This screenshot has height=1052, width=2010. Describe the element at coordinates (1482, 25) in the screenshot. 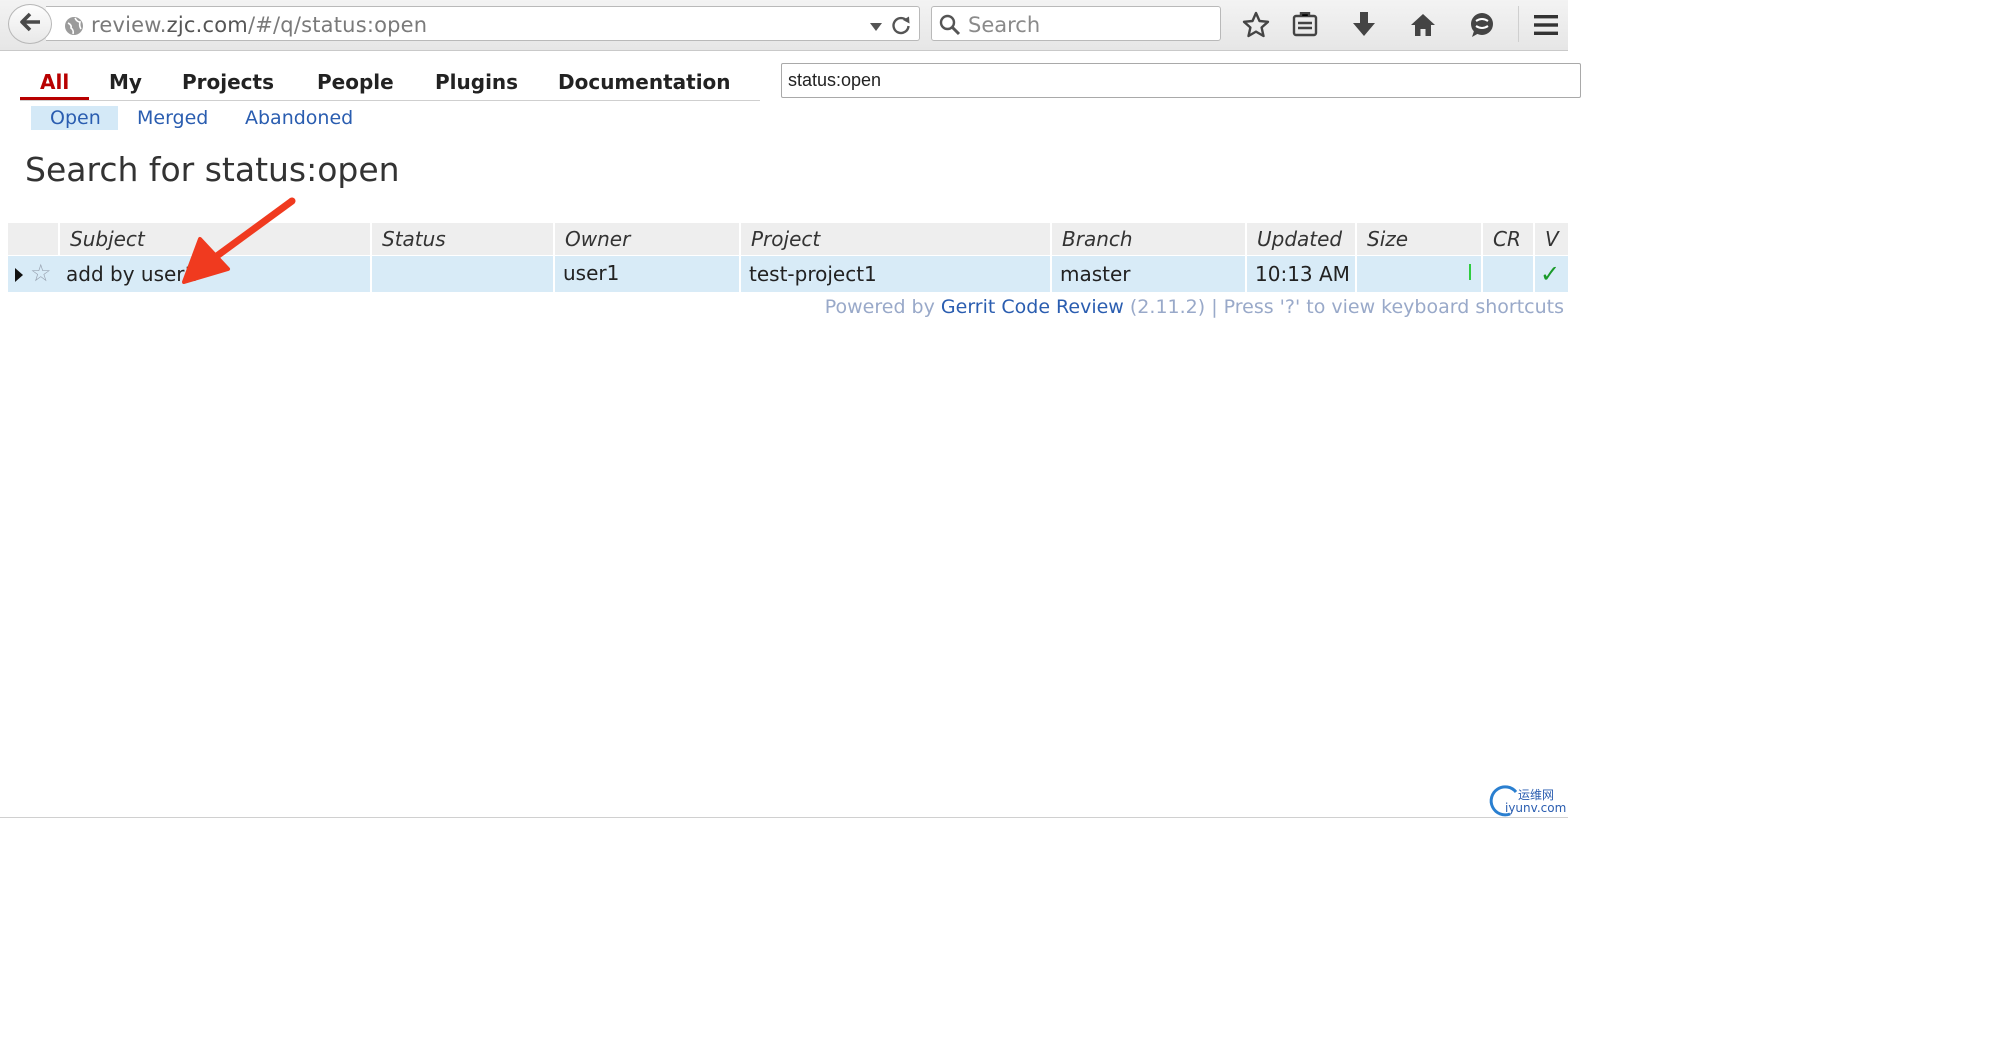

I see `chat-icon` at that location.